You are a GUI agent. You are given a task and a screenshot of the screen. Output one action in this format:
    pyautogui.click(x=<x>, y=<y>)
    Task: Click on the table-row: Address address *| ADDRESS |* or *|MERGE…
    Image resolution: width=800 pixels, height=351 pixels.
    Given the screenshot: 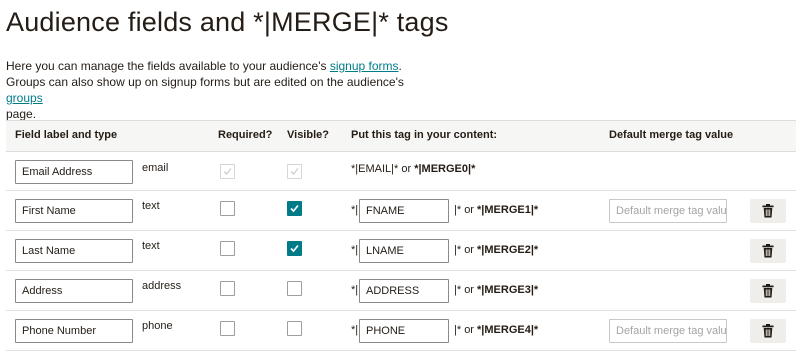 What is the action you would take?
    pyautogui.click(x=401, y=291)
    